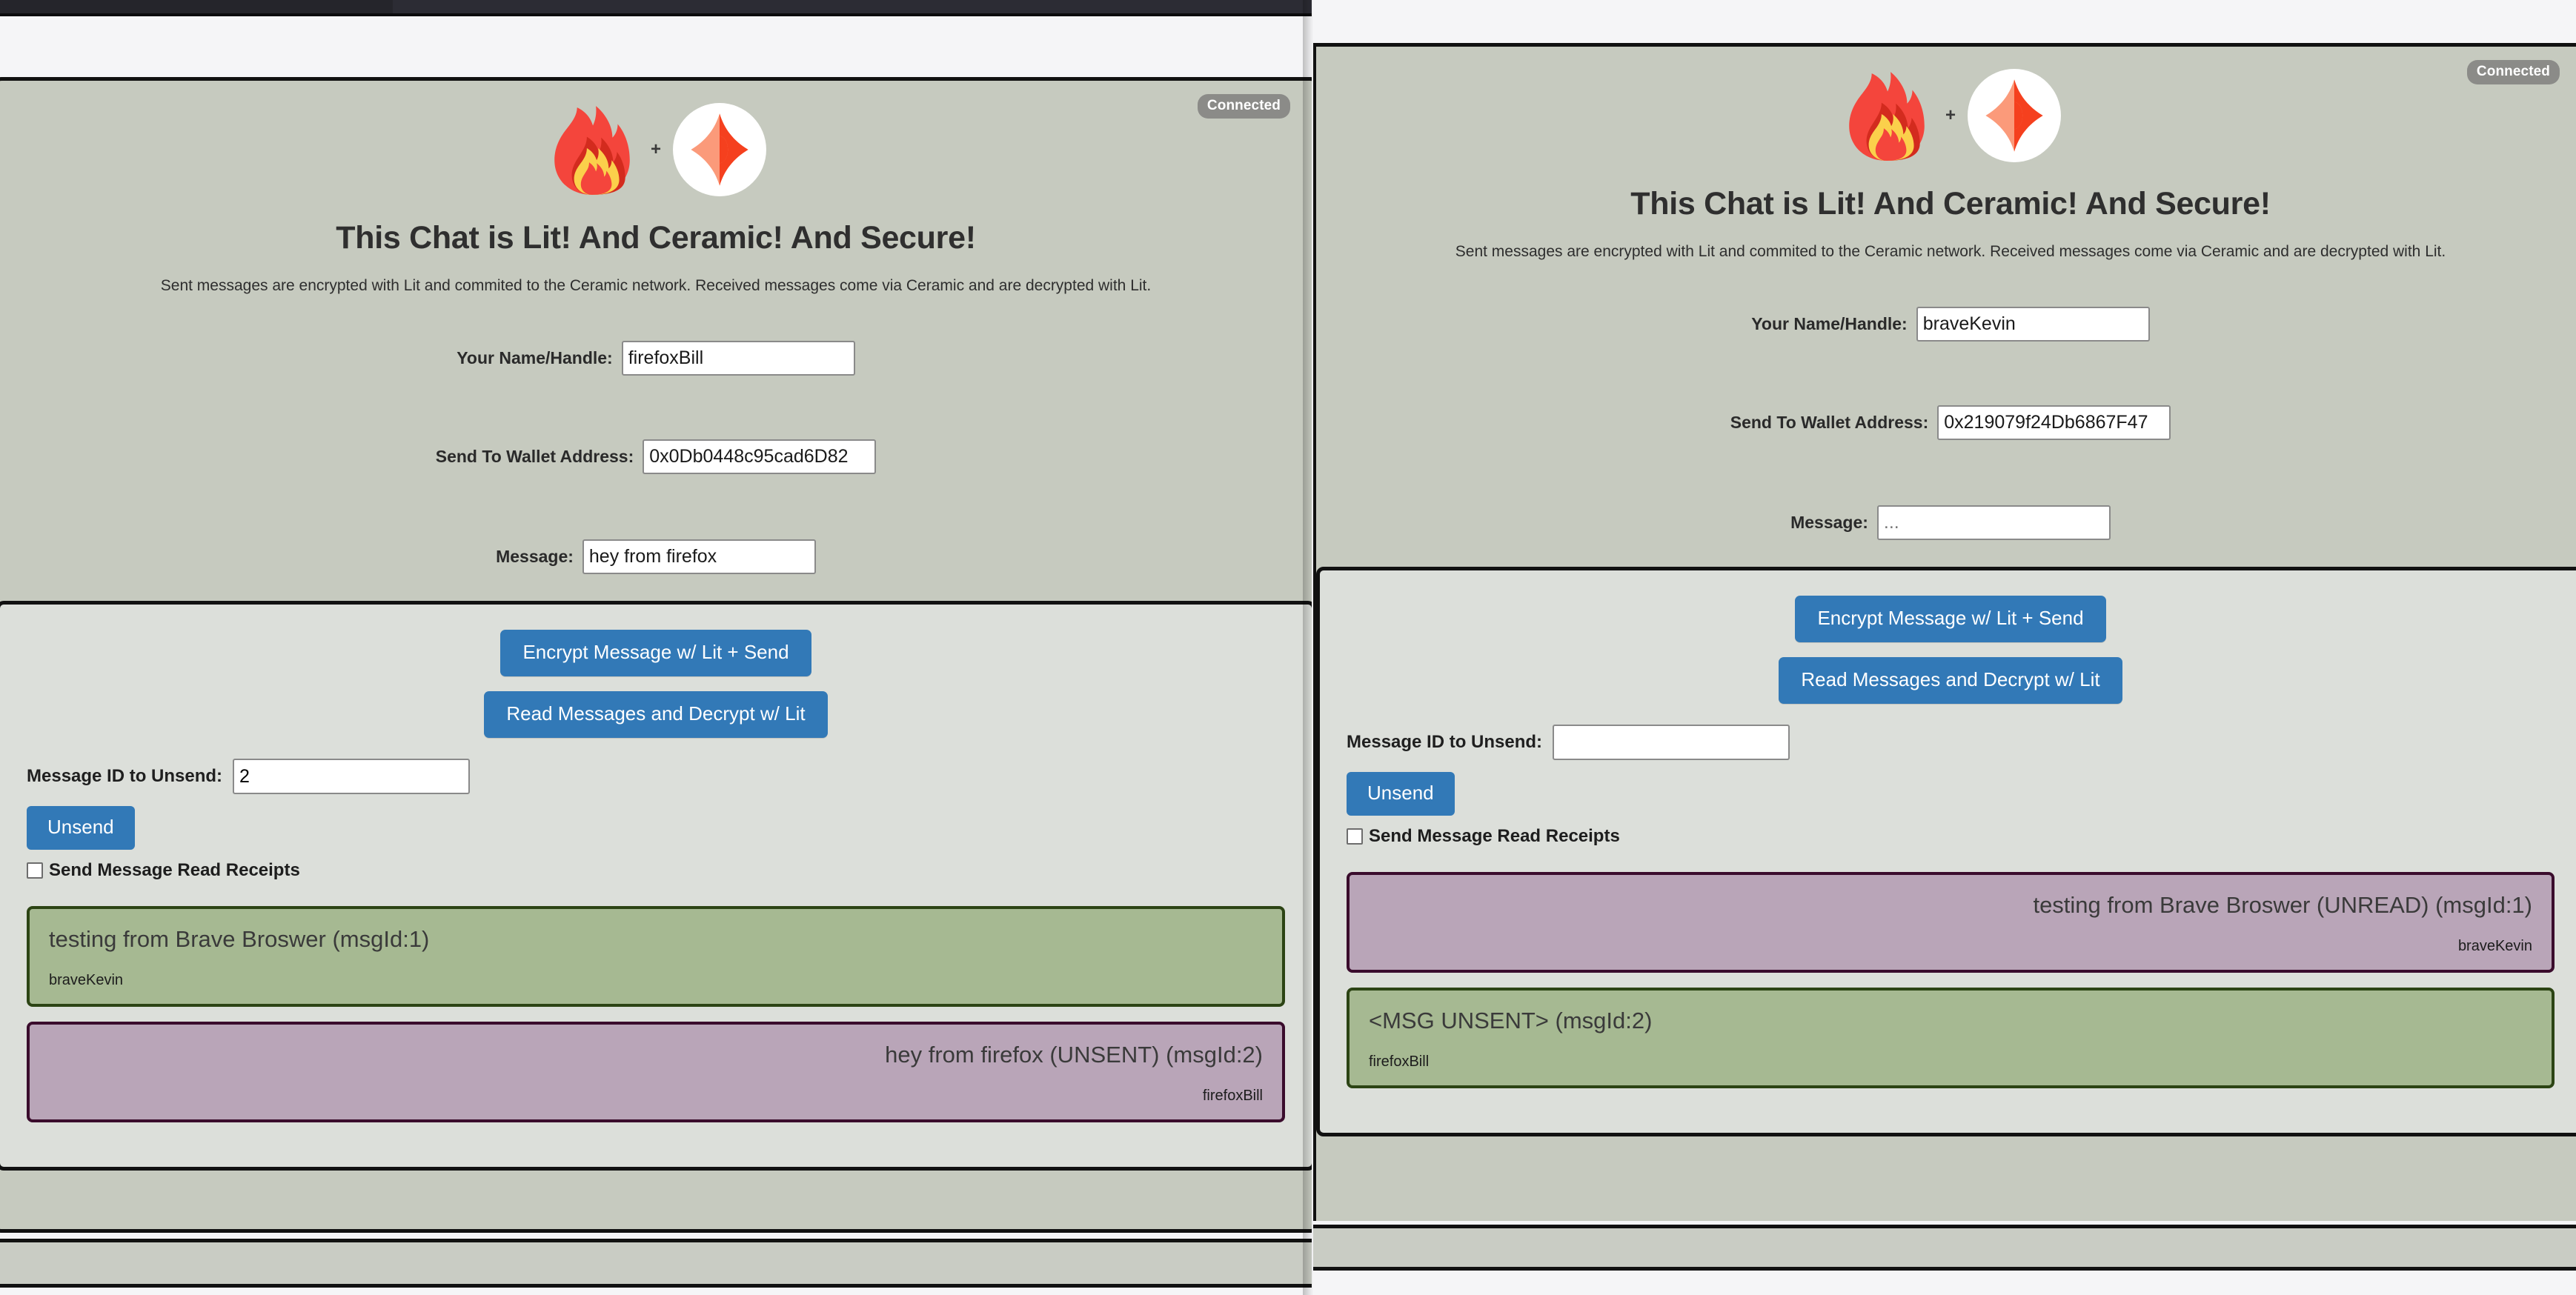  I want to click on right-browser-chrome, so click(1944, 21).